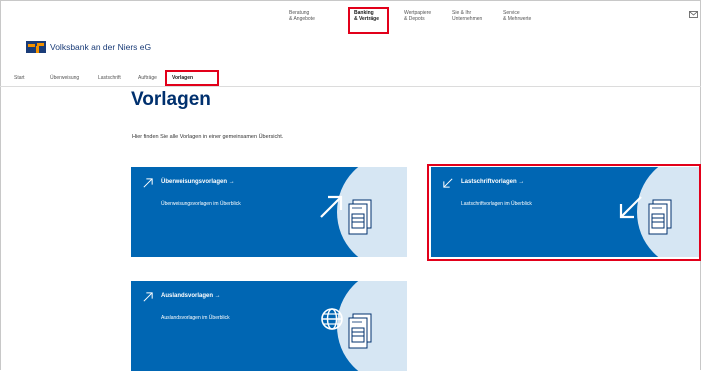 The height and width of the screenshot is (371, 701). What do you see at coordinates (693, 14) in the screenshot?
I see `mail-icon` at bounding box center [693, 14].